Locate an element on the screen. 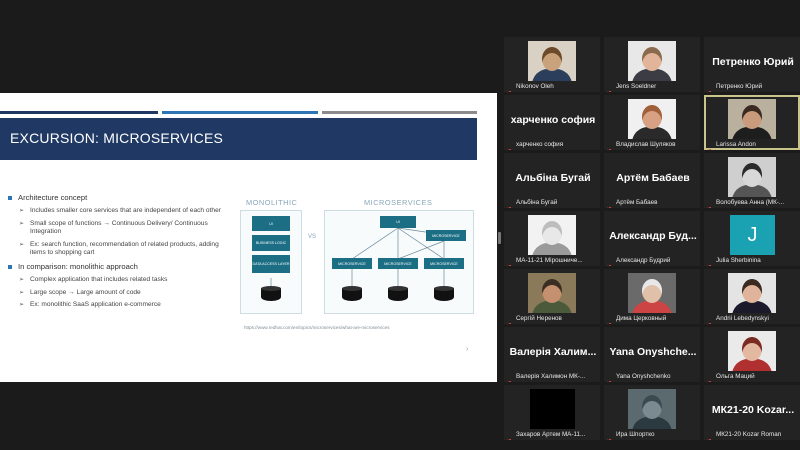 This screenshot has height=450, width=800. participant-tile: Александр Буд... Александр Будрий is located at coordinates (652, 238).